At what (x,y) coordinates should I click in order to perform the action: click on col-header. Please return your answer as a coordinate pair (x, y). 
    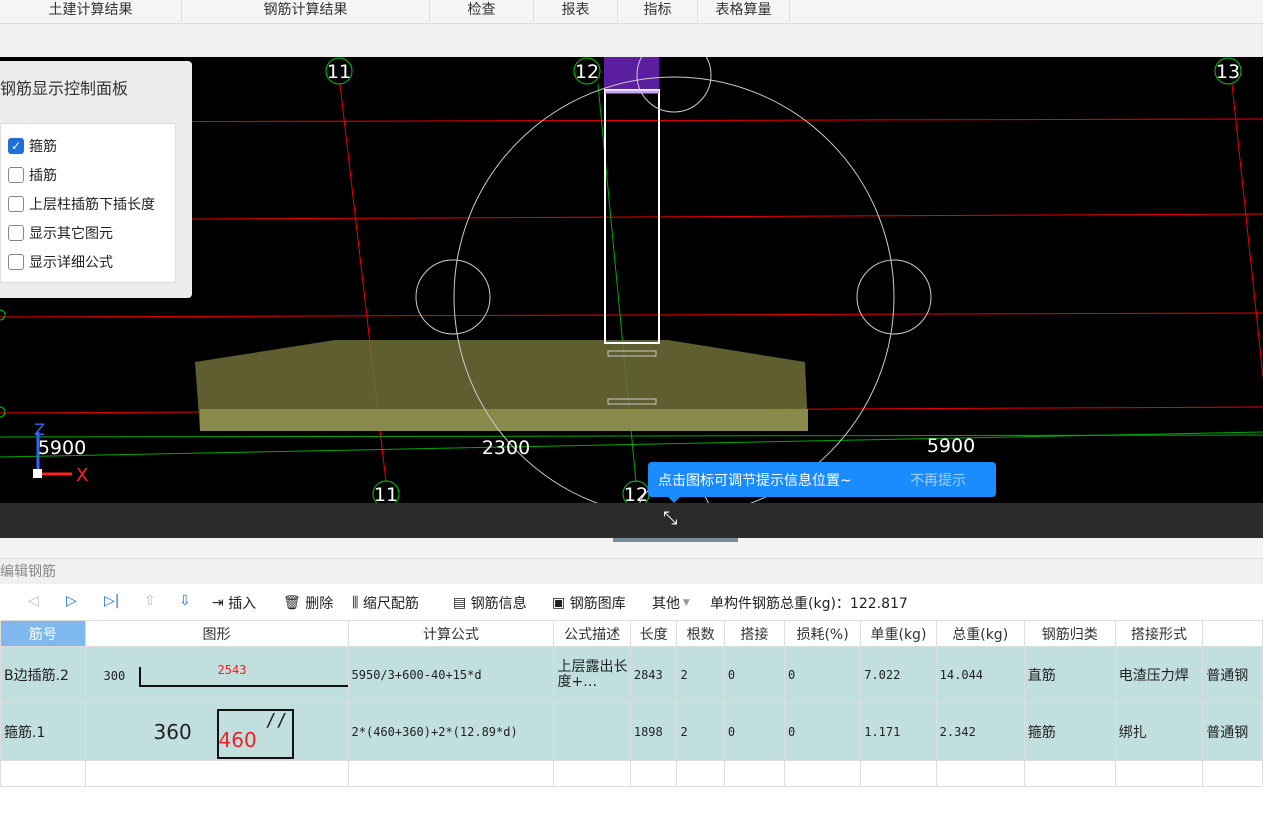
    Looking at the image, I should click on (1232, 633).